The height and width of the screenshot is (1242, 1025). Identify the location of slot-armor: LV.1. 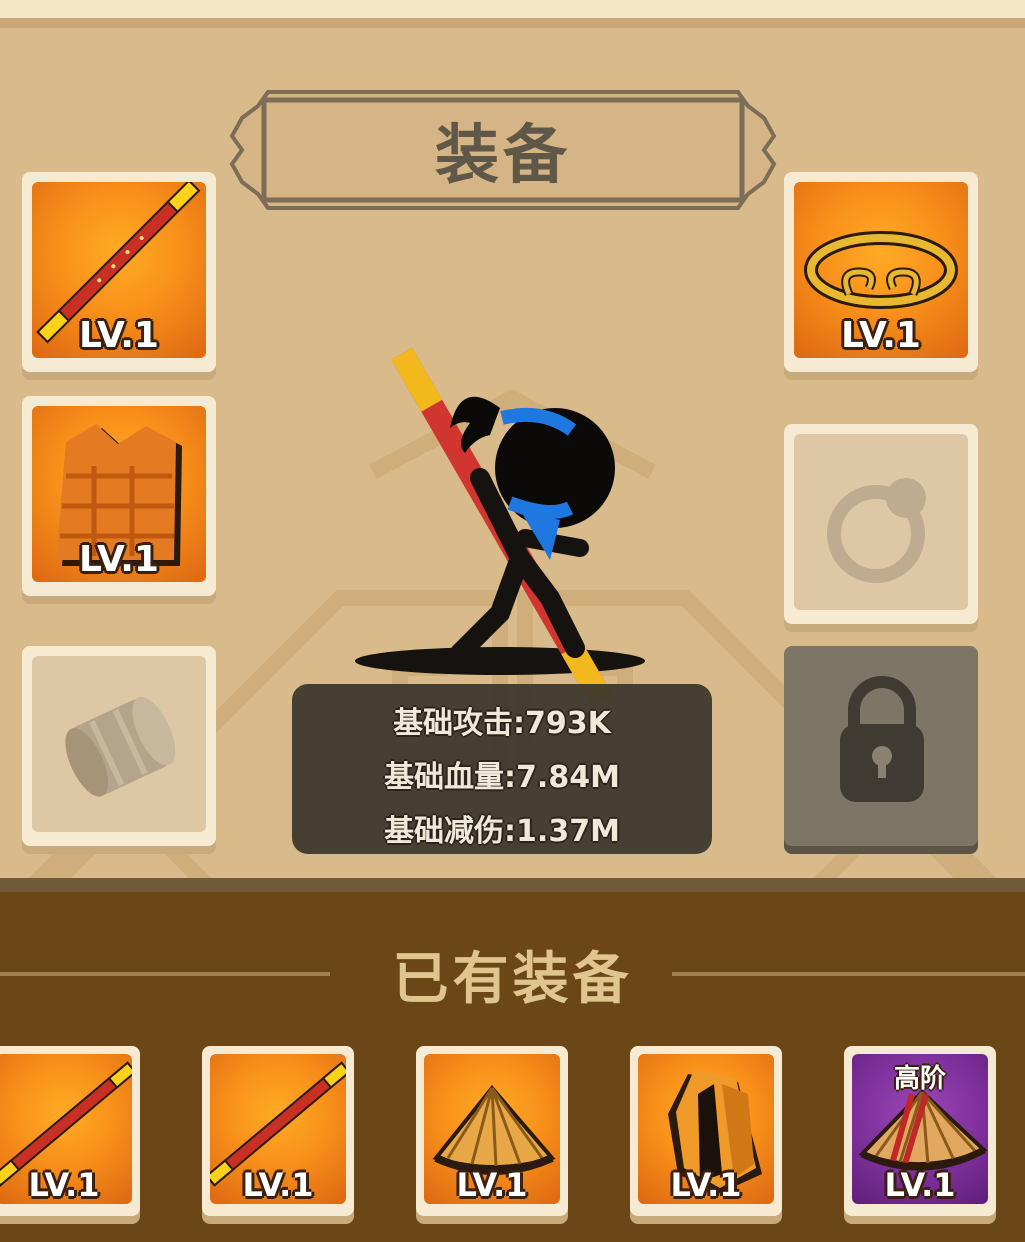
(119, 496).